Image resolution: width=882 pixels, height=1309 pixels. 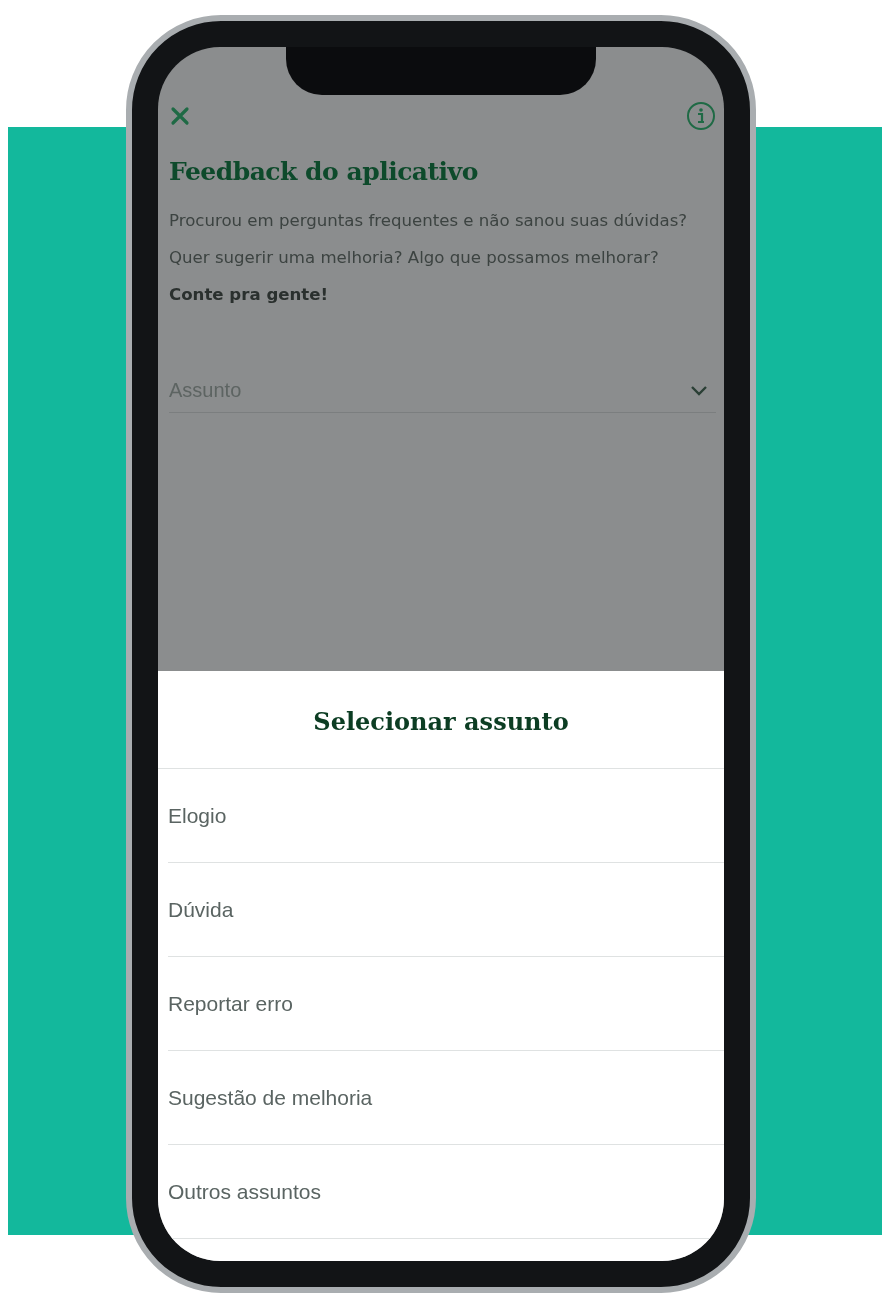 What do you see at coordinates (180, 116) in the screenshot?
I see `close-button` at bounding box center [180, 116].